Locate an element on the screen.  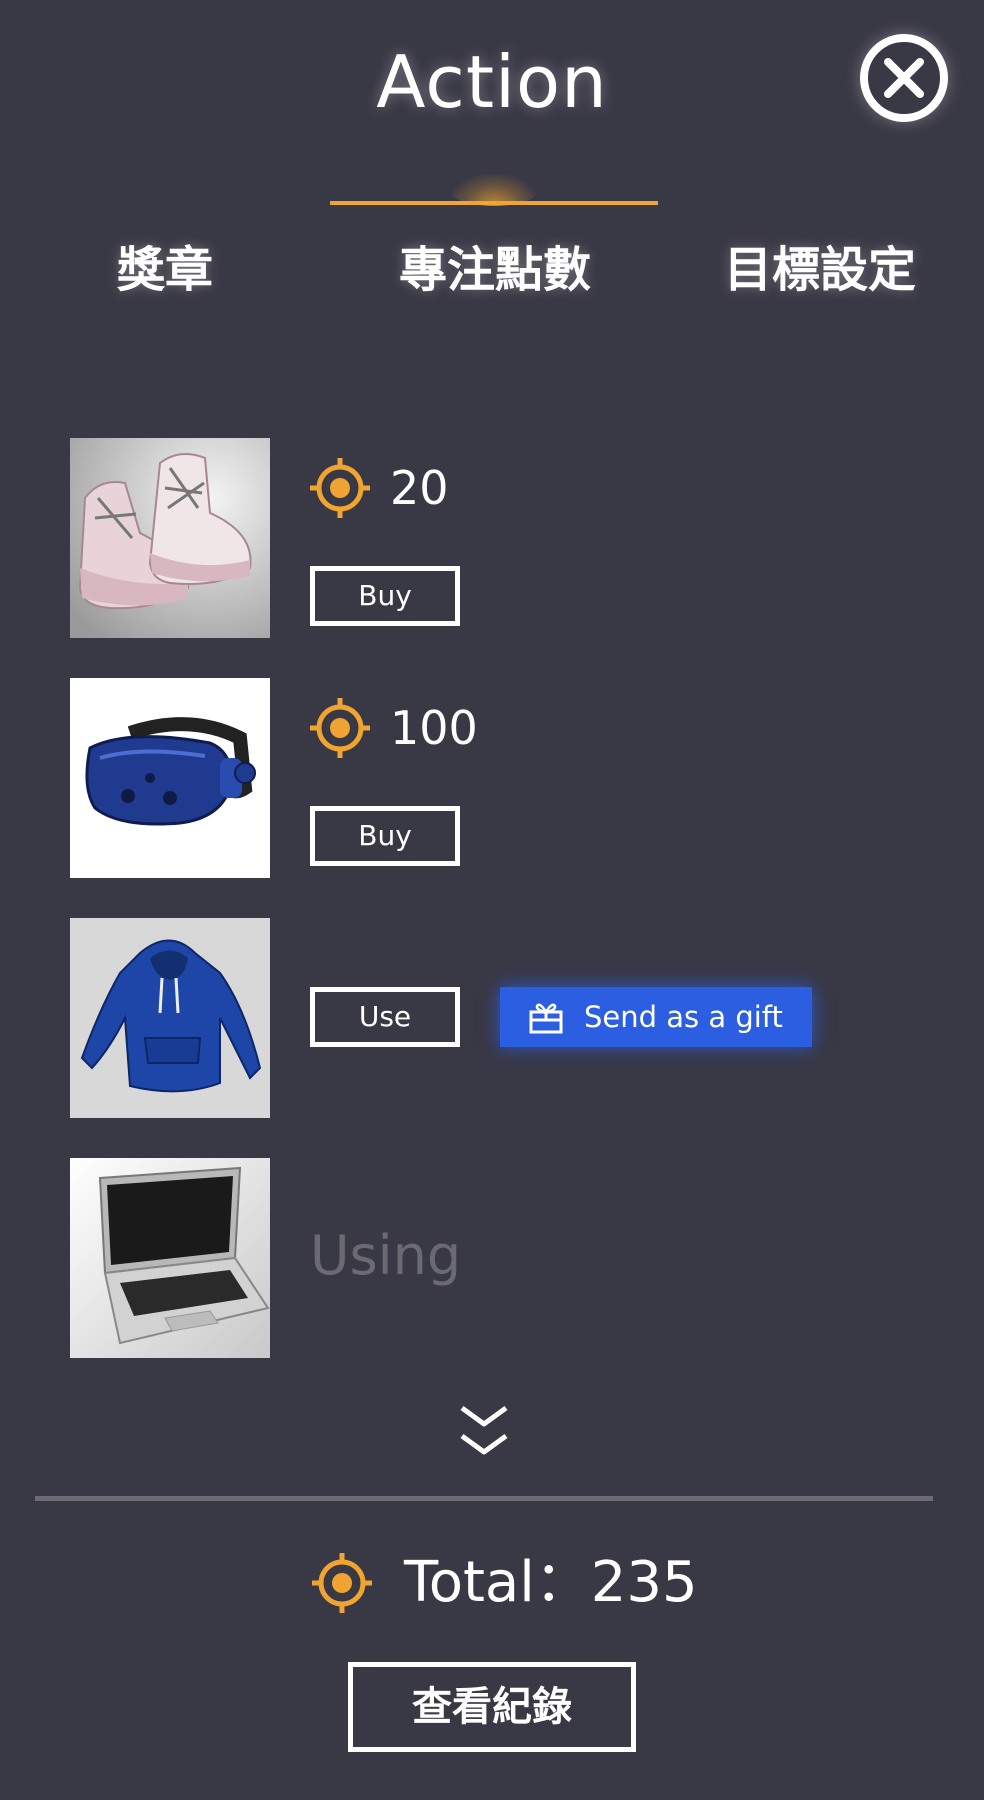
close-button is located at coordinates (904, 78).